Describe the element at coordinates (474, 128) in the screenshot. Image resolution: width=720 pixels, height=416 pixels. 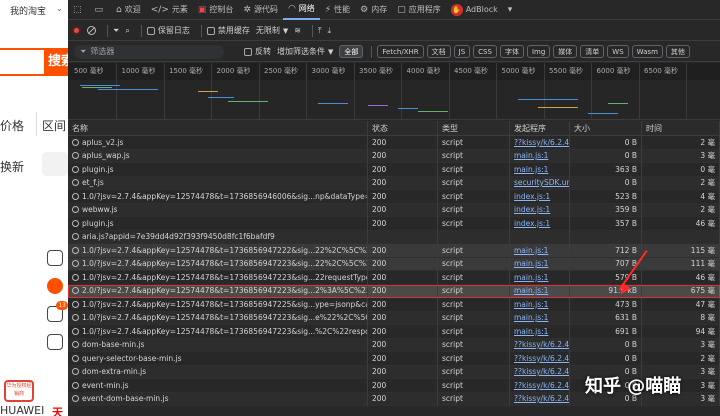
I see `column-type: 类型` at that location.